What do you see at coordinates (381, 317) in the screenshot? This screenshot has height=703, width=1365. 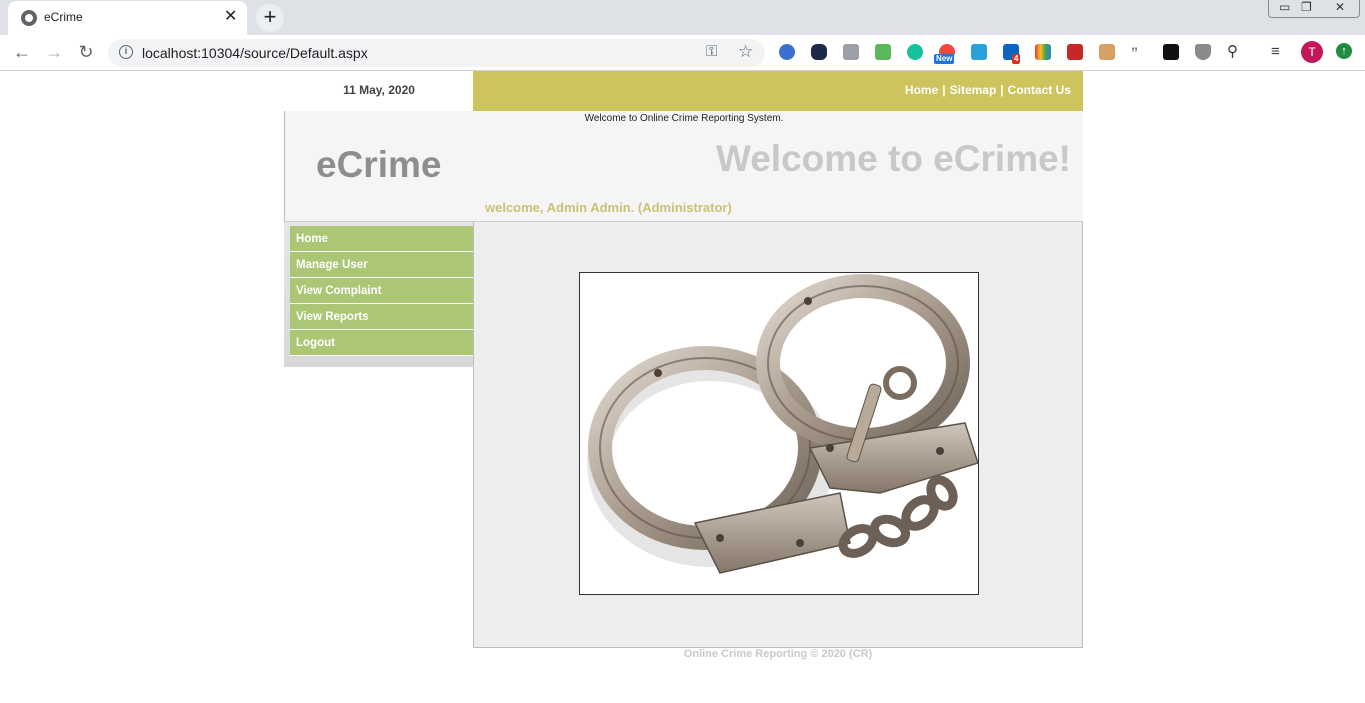 I see `menu-item-view-reports: View Reports` at bounding box center [381, 317].